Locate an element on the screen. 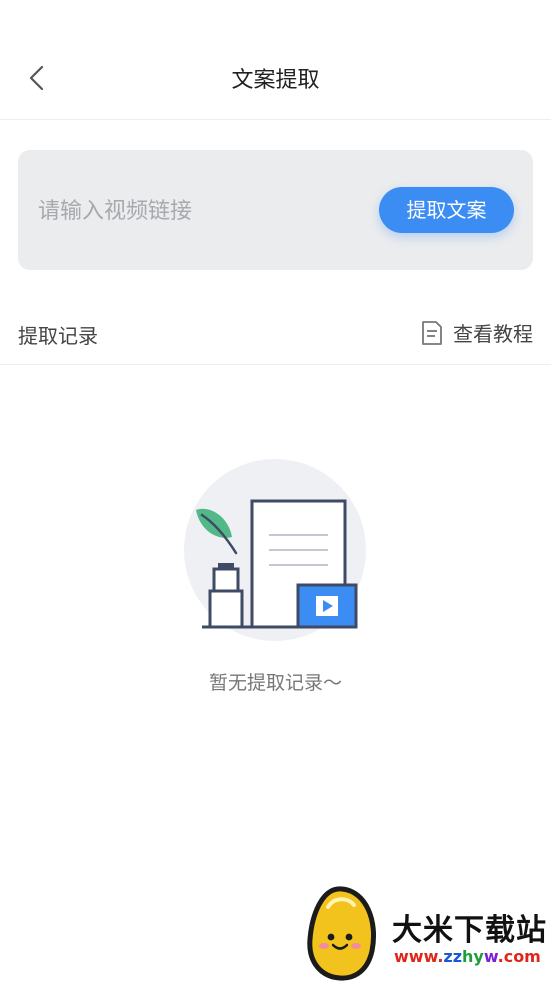  watermark-url: www.zzhyw.com is located at coordinates (467, 956).